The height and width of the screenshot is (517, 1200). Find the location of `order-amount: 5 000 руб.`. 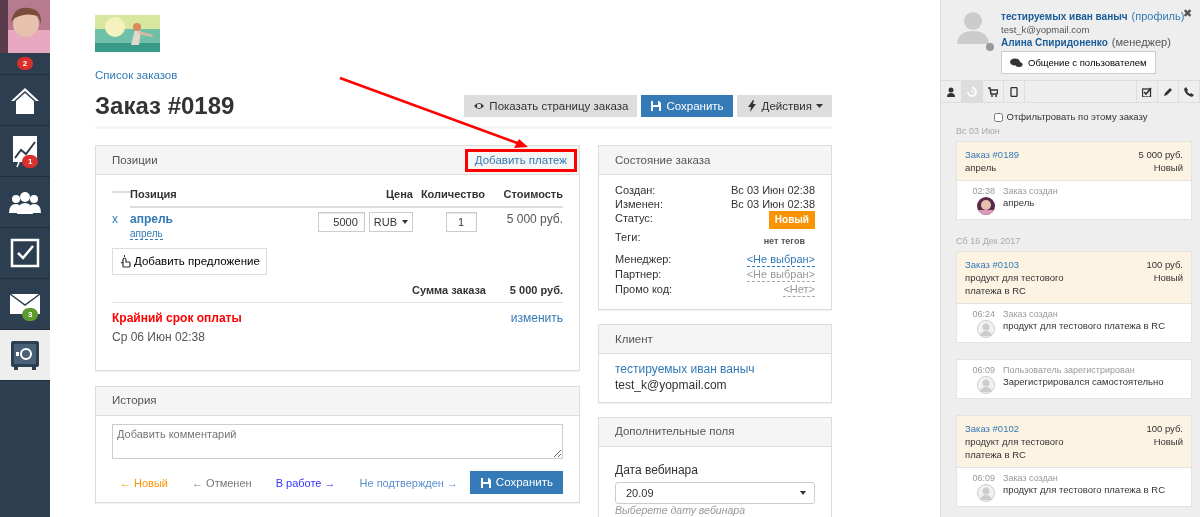

order-amount: 5 000 руб. is located at coordinates (1160, 155).